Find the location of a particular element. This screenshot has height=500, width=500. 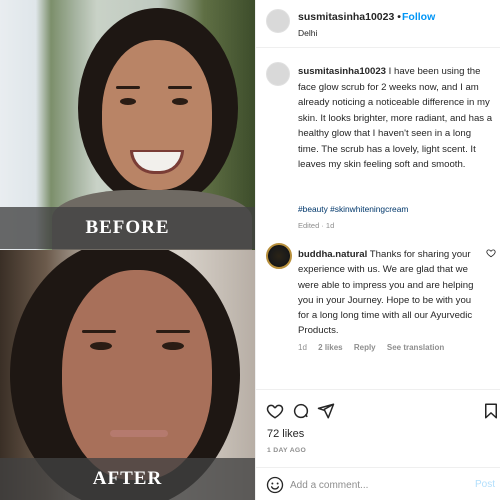

caption-avatar is located at coordinates (278, 74).